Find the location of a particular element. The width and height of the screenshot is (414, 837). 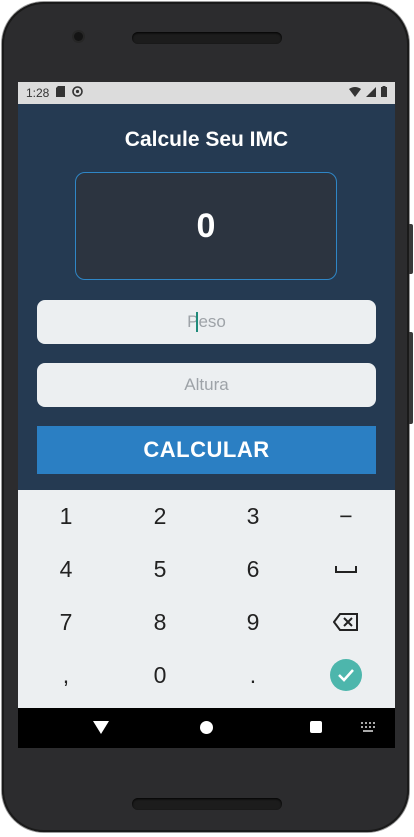

checkmark-icon is located at coordinates (346, 675).